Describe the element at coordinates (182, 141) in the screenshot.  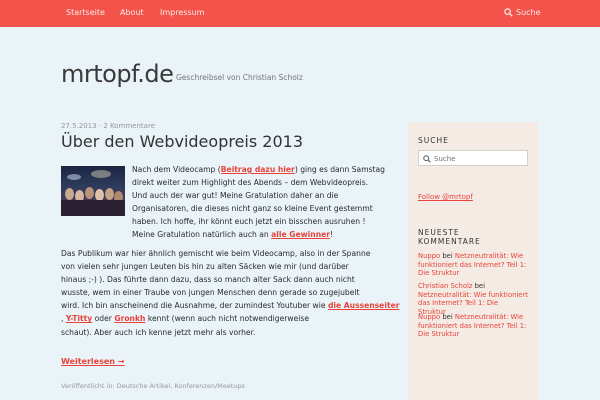
I see `post-title: Über den Webvideopreis 2013` at that location.